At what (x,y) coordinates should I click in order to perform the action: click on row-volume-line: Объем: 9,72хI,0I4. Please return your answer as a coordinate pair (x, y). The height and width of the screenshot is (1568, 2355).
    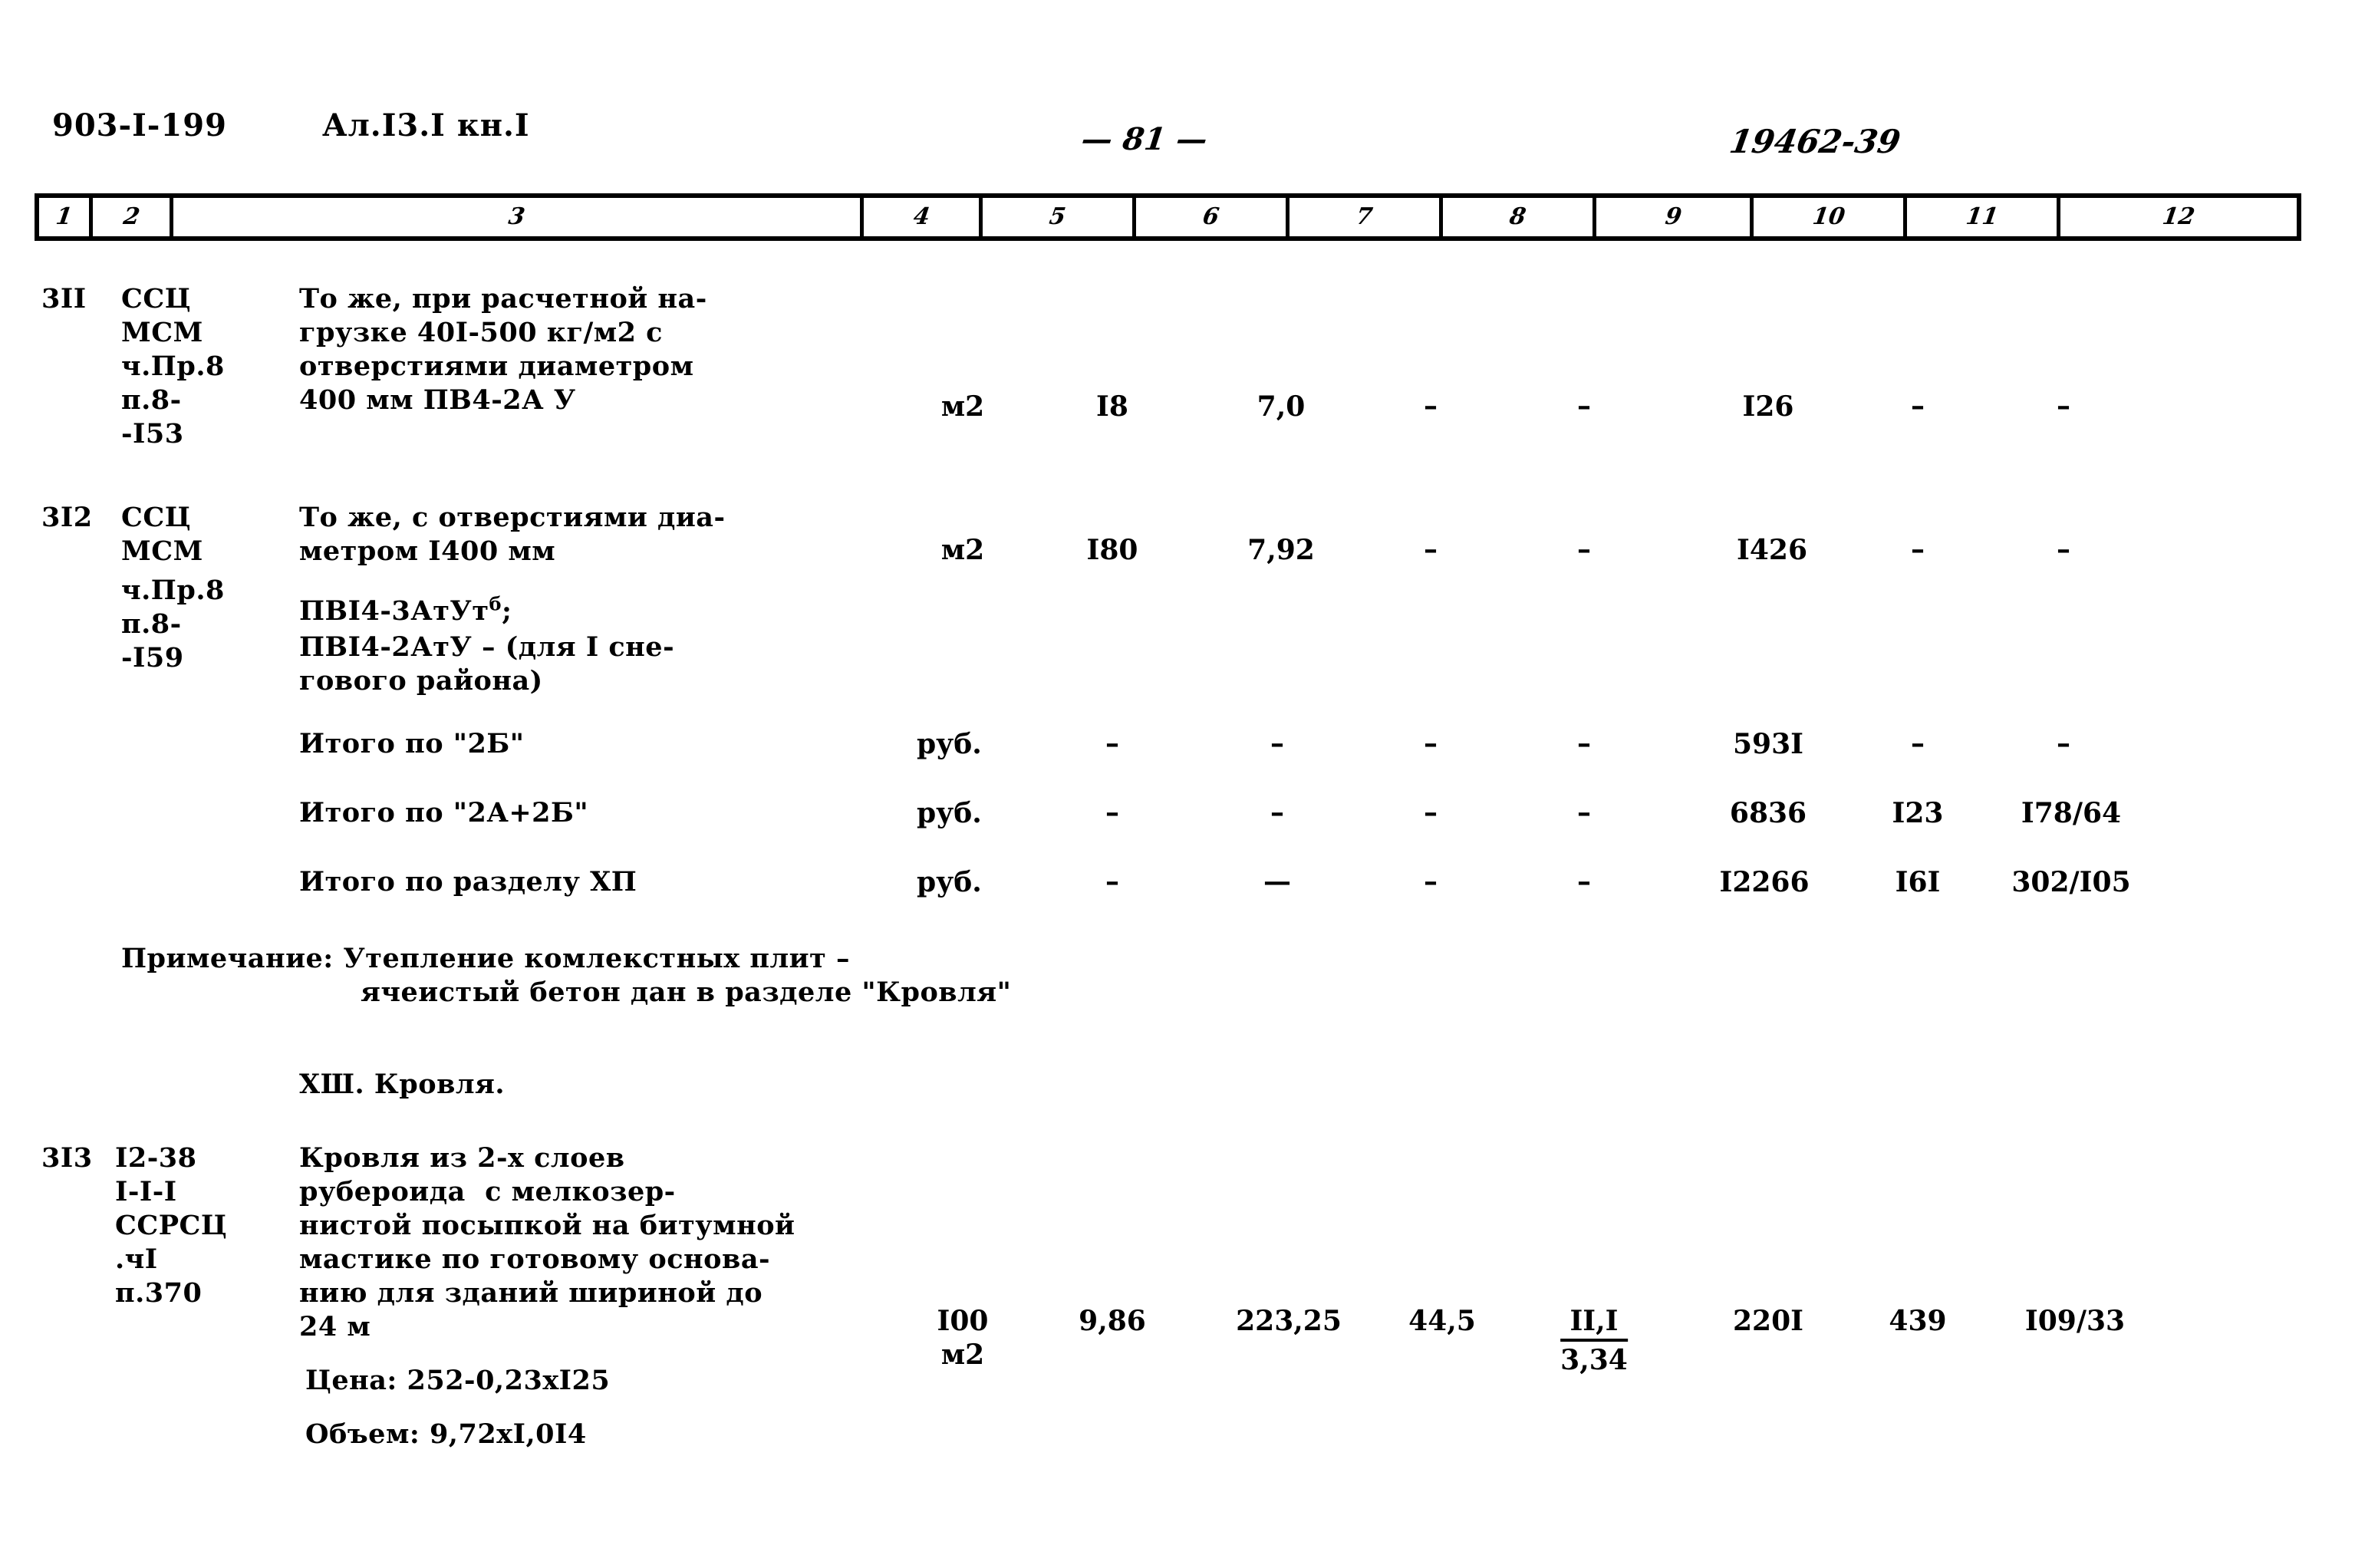
    Looking at the image, I should click on (446, 1434).